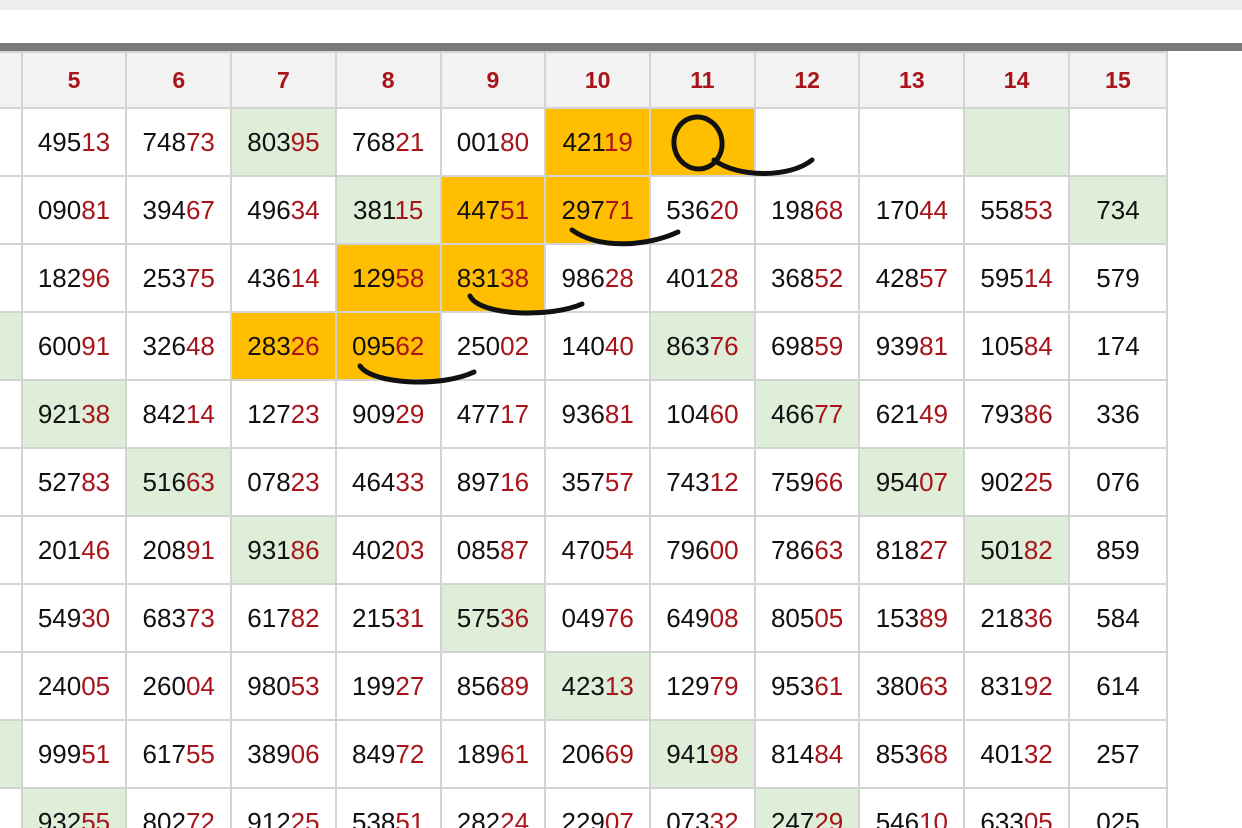 Image resolution: width=1242 pixels, height=828 pixels. I want to click on number-cell: 13, so click(11, 550).